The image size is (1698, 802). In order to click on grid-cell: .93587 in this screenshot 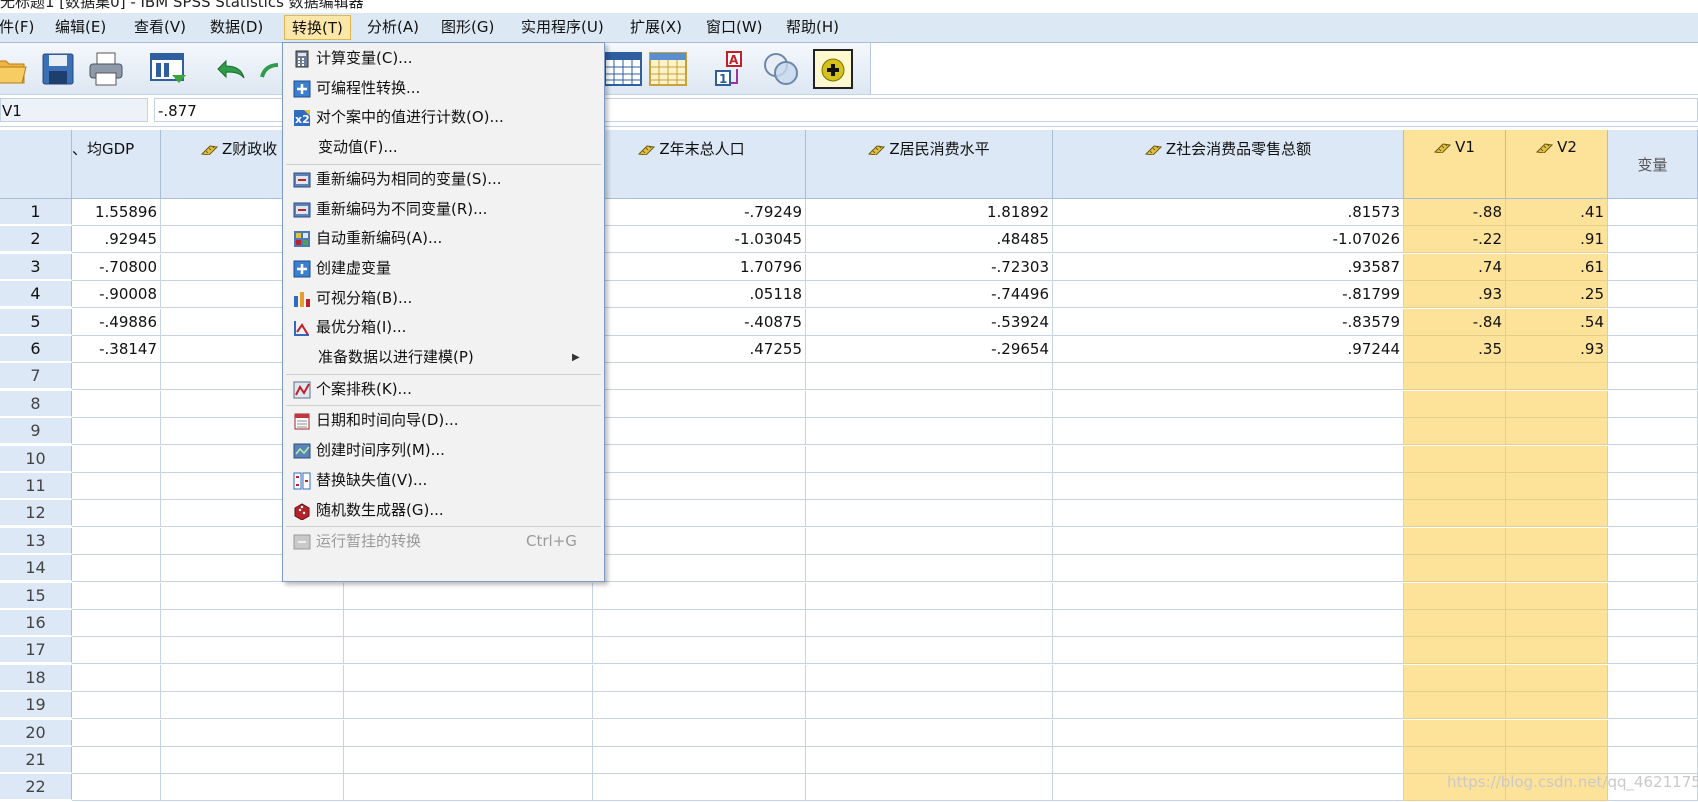, I will do `click(1228, 267)`.